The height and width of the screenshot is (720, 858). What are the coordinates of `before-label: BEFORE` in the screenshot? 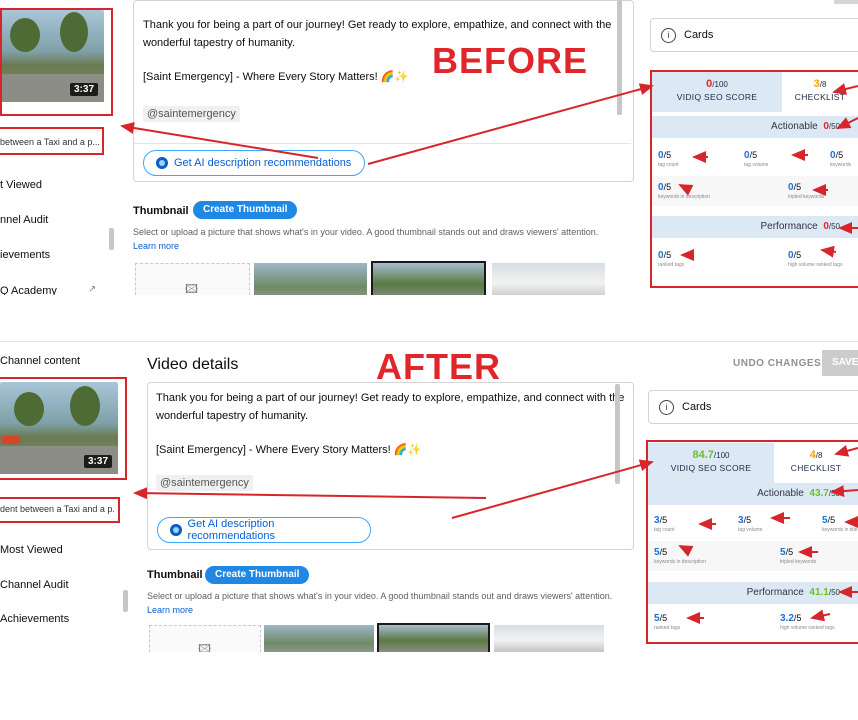 It's located at (510, 60).